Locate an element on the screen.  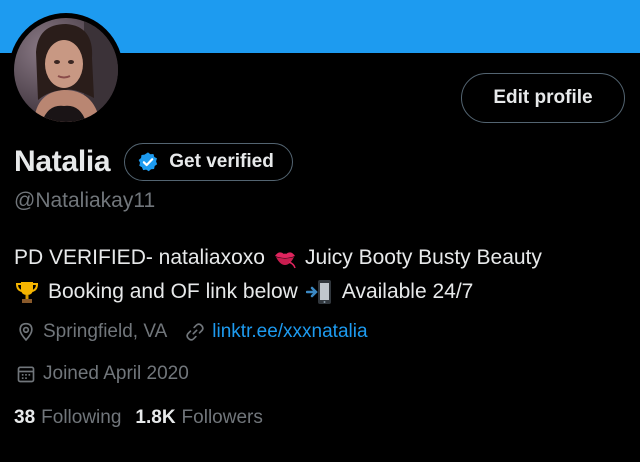
followers-link: 1.8K Followers is located at coordinates (198, 418).